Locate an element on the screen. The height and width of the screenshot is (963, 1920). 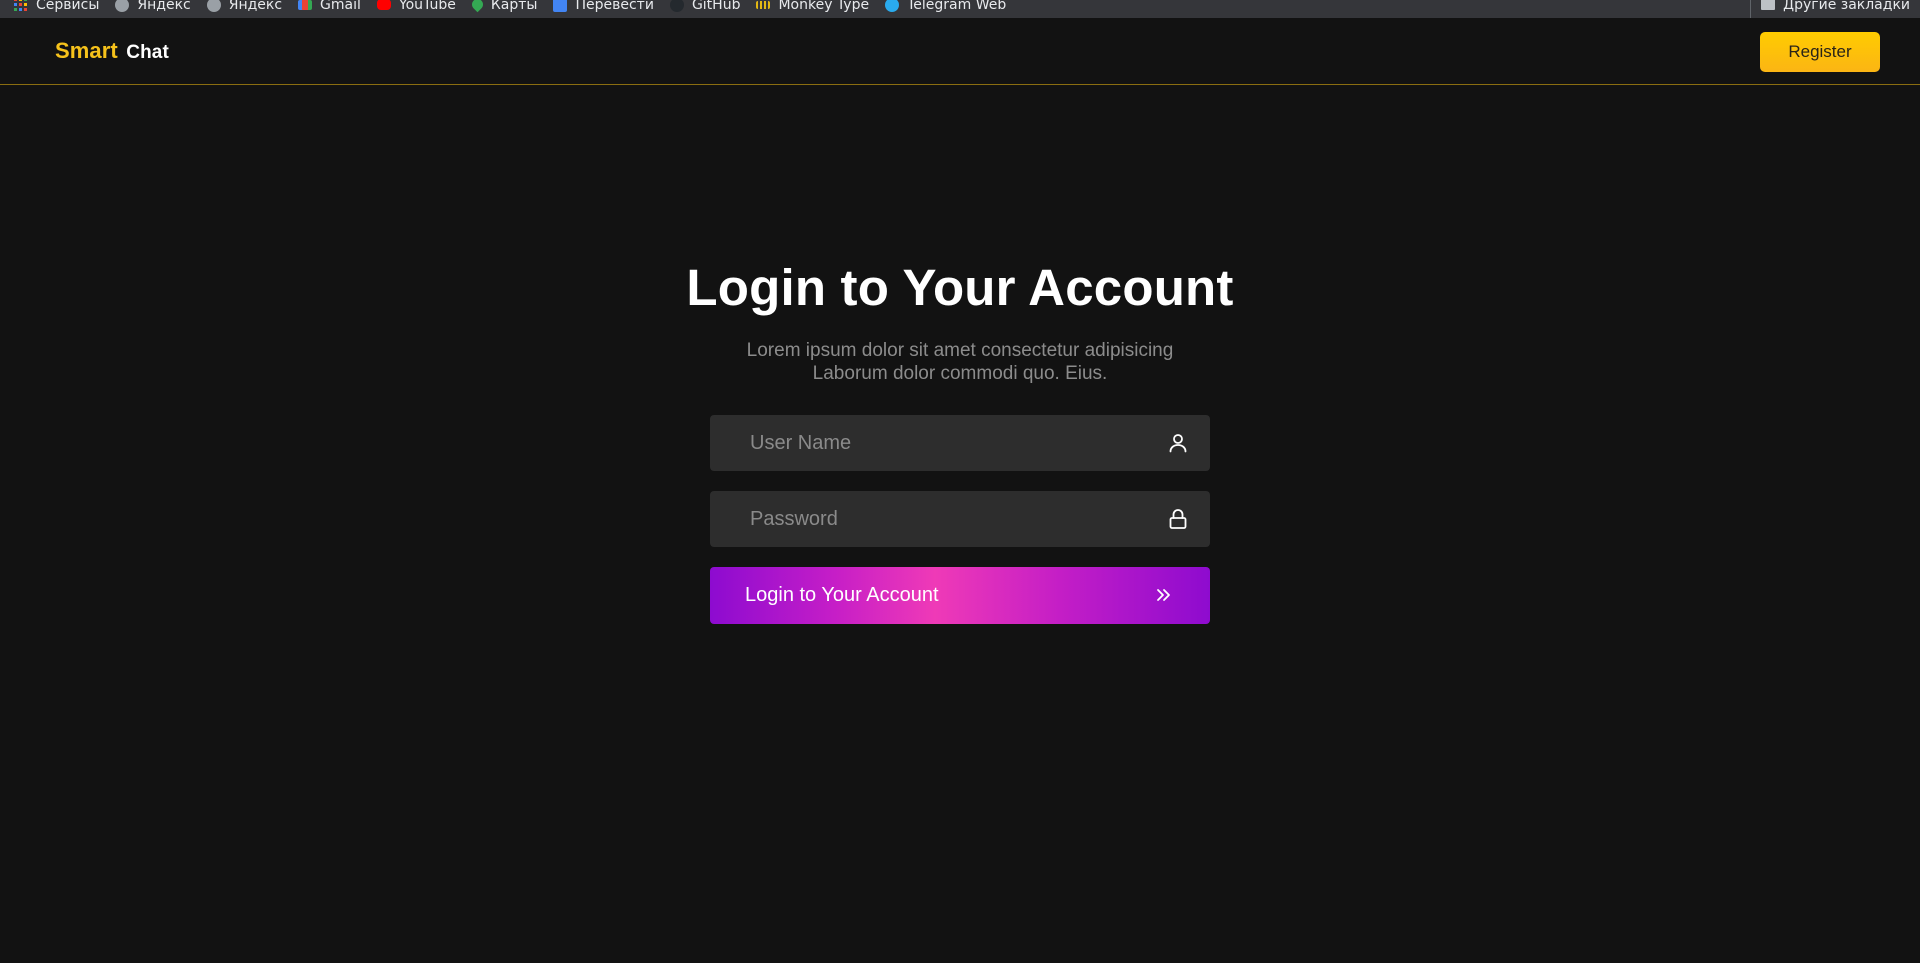
gmail-icon is located at coordinates (305, 5).